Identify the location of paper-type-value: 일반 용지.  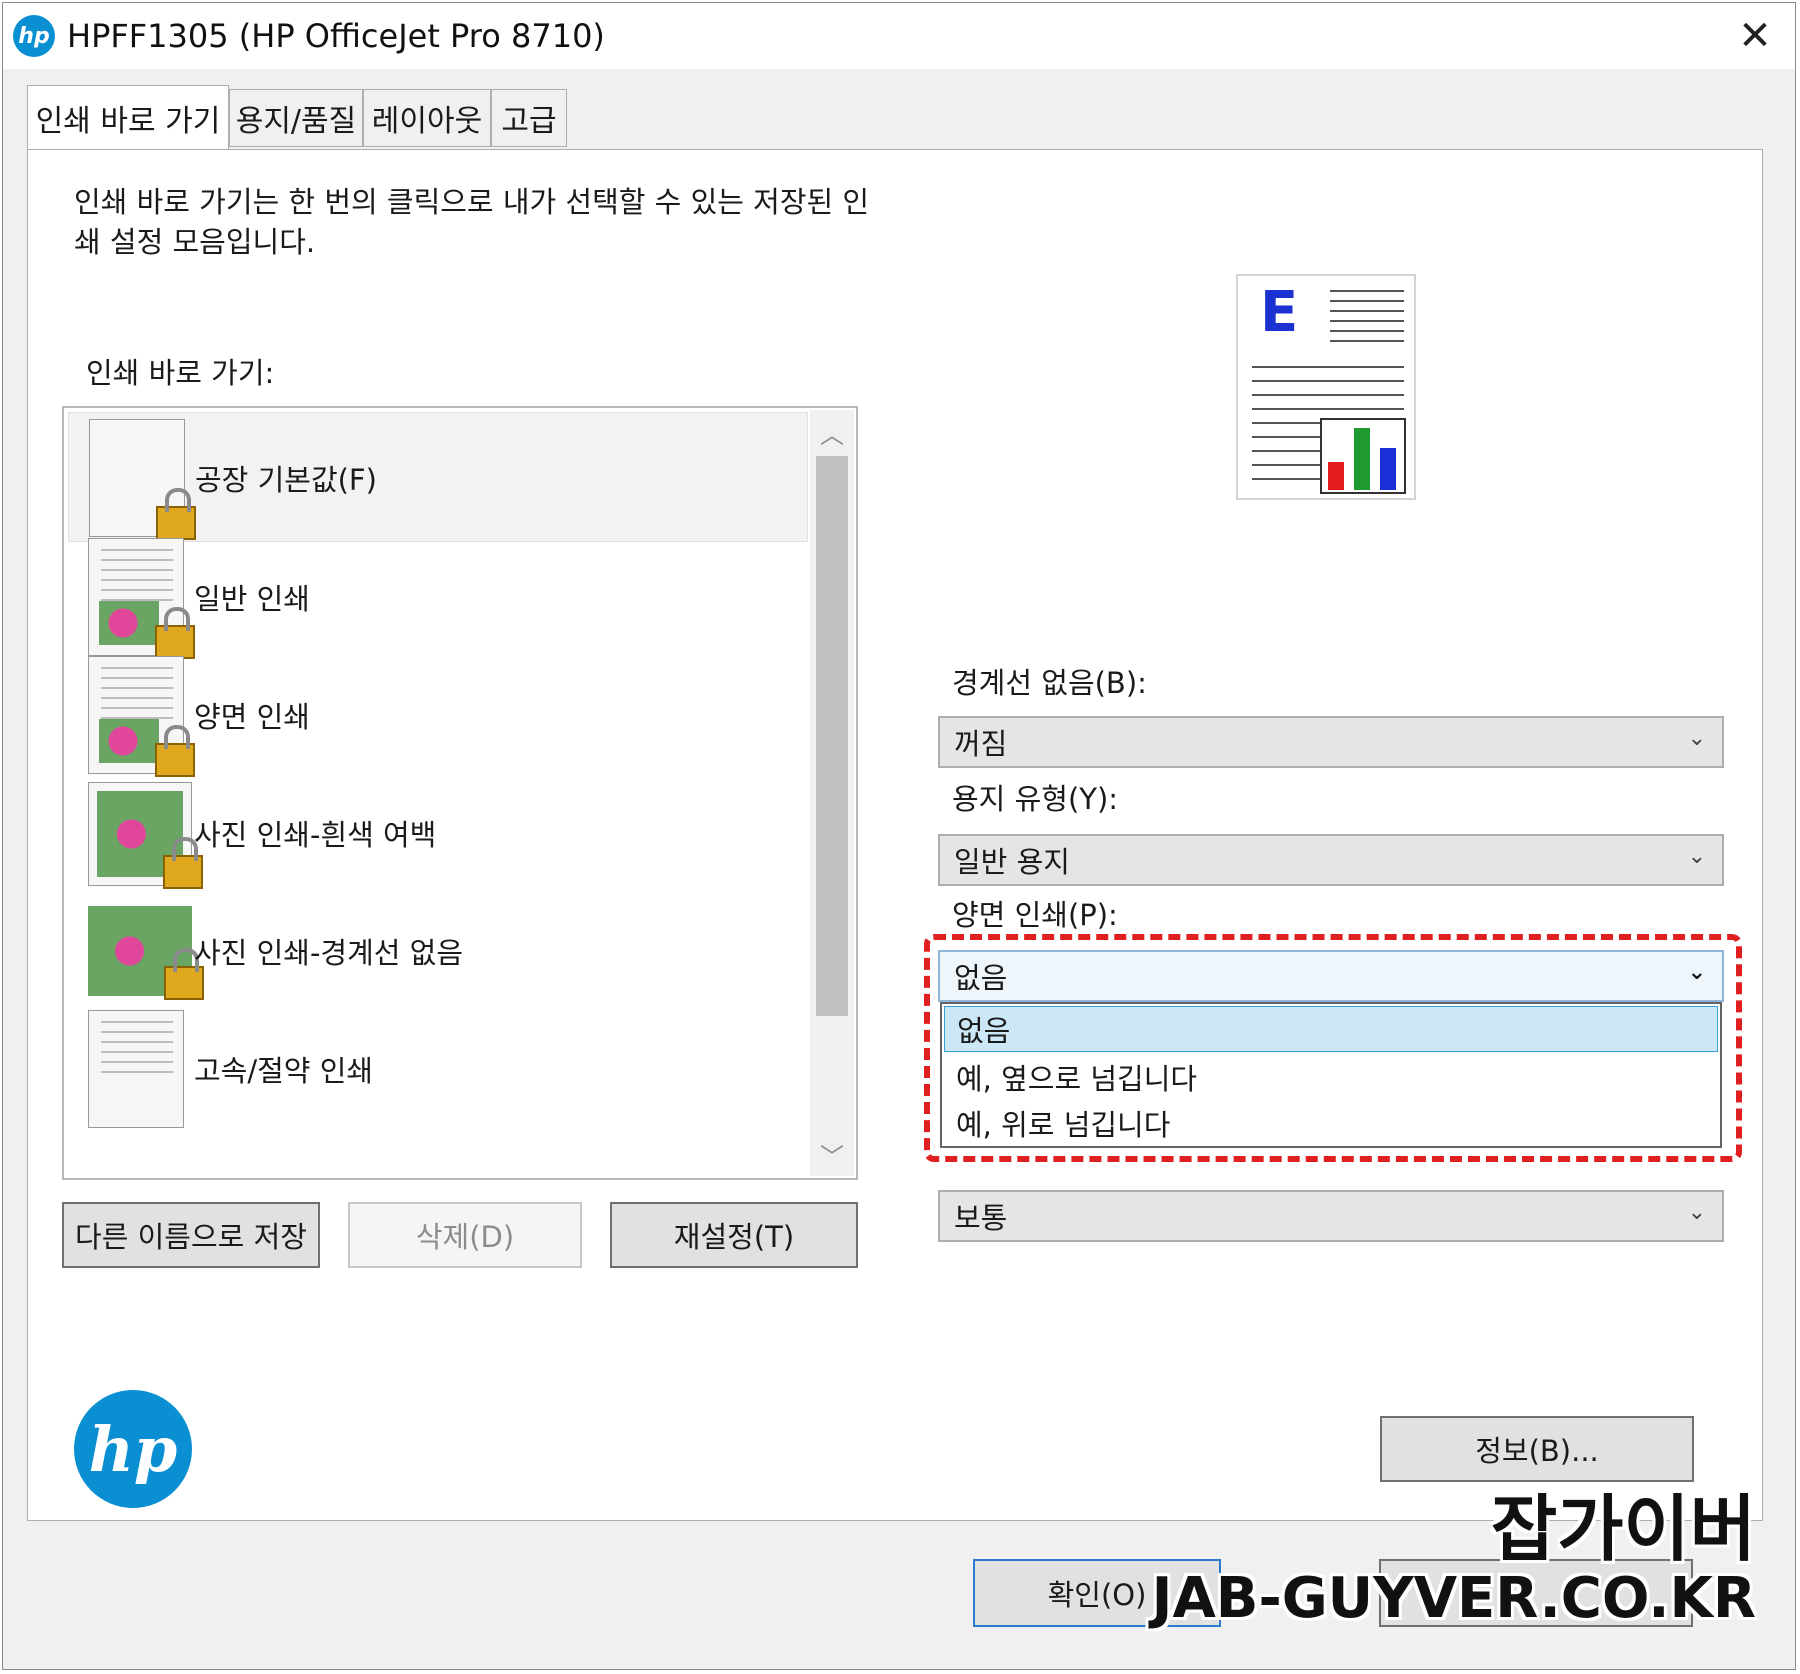
(1012, 862).